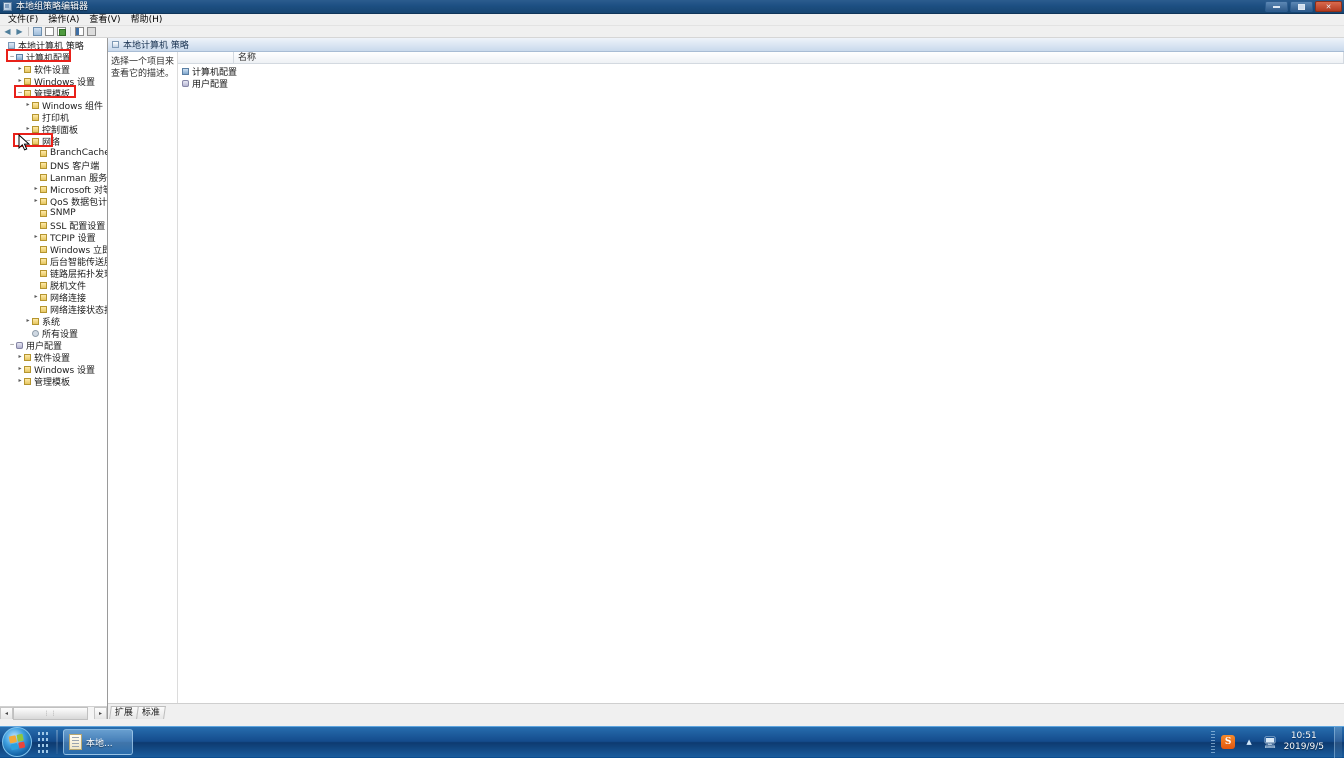 The width and height of the screenshot is (1344, 758). Describe the element at coordinates (53, 345) in the screenshot. I see `tree-item: − 用户配置` at that location.